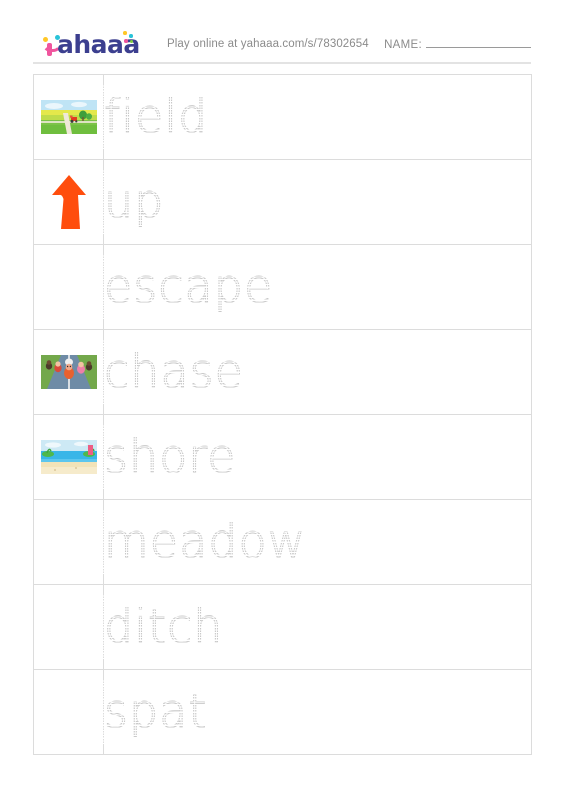 The height and width of the screenshot is (800, 565). I want to click on up-arrow-svg, so click(68, 202).